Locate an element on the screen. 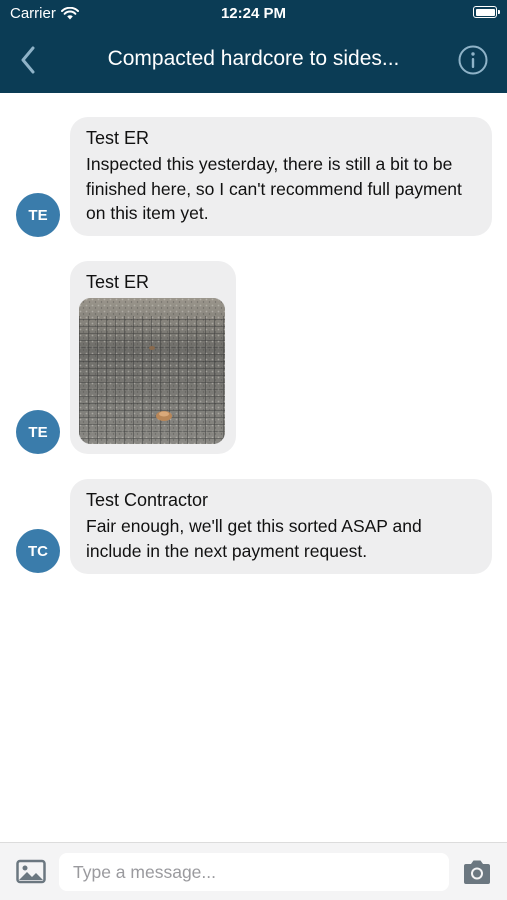  gallery-button is located at coordinates (31, 872).